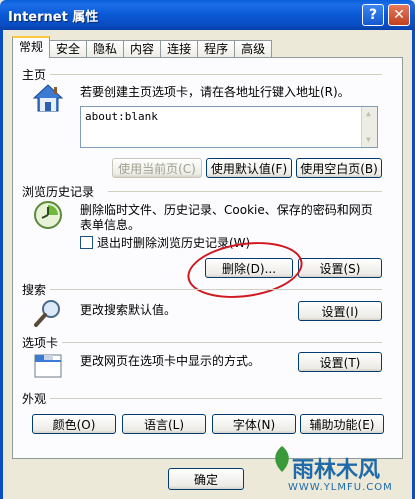 This screenshot has width=415, height=499. Describe the element at coordinates (222, 342) in the screenshot. I see `tabs-divider` at that location.